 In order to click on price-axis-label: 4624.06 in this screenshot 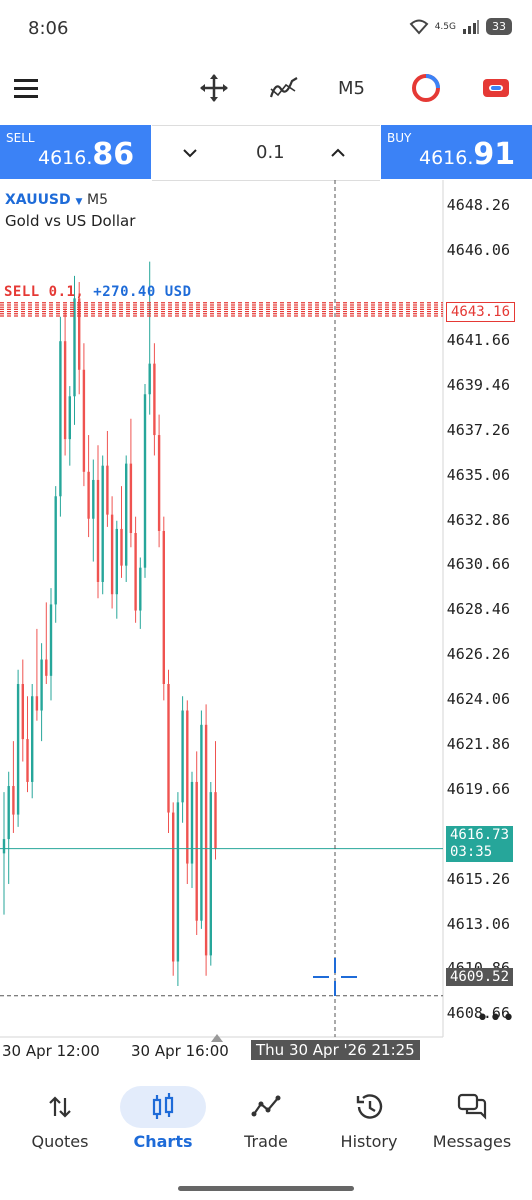, I will do `click(478, 699)`.